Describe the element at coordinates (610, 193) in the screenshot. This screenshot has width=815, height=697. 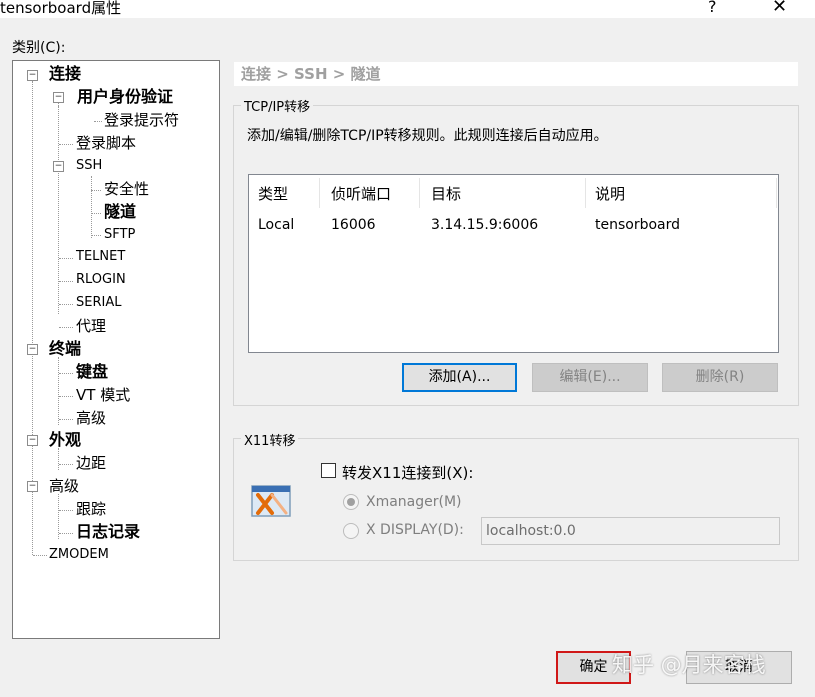
I see `column-header-description: 说明` at that location.